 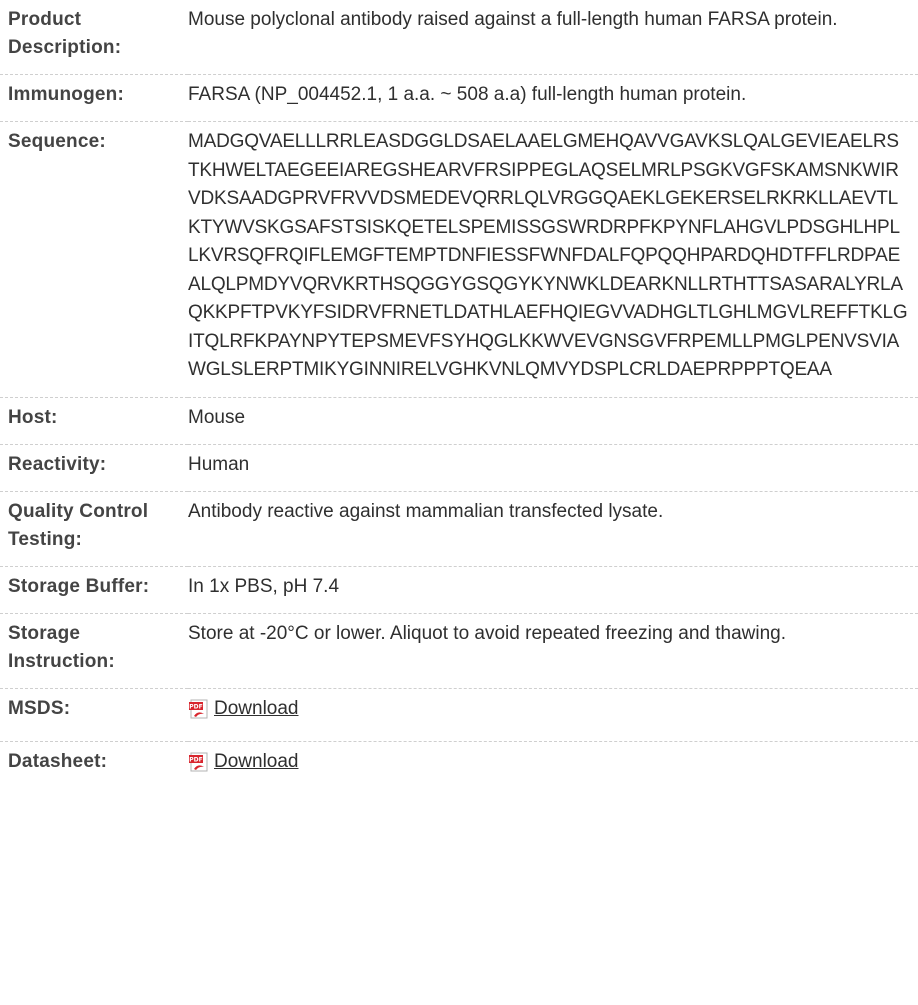 I want to click on msds-download-text: Download, so click(x=256, y=708).